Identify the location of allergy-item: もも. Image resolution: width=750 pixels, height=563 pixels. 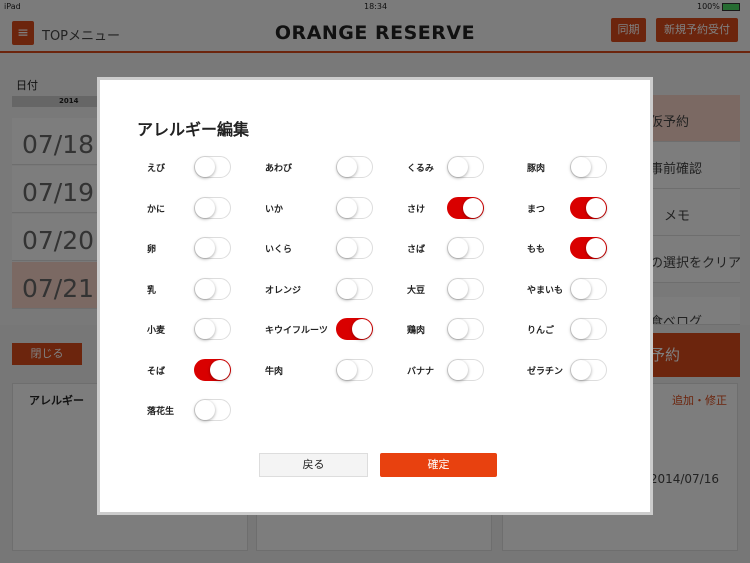
(587, 248).